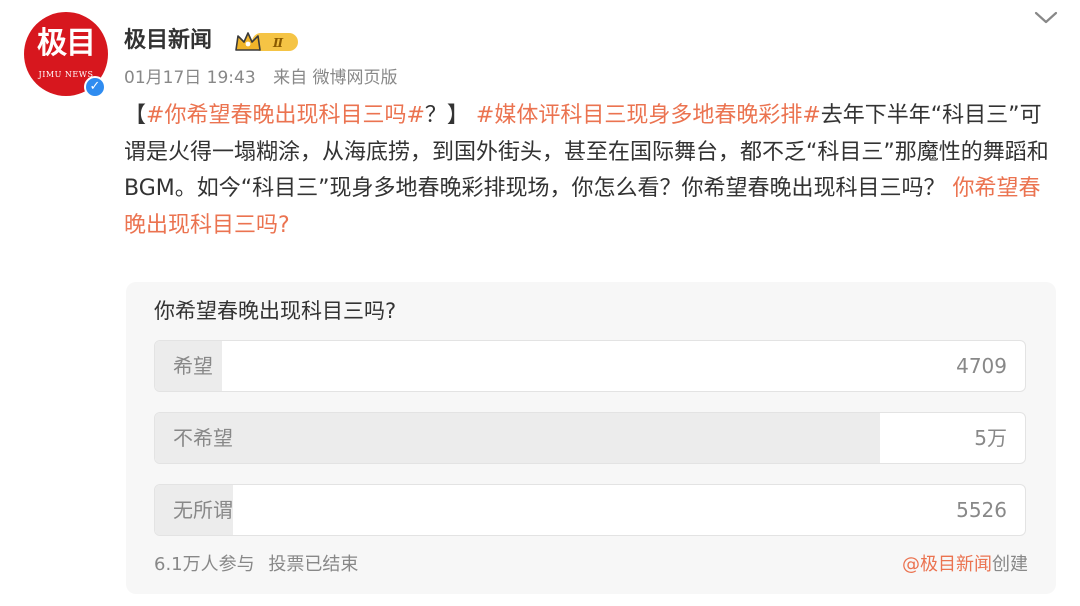 The image size is (1080, 606). I want to click on poll-participants: 6.1万人参与, so click(204, 564).